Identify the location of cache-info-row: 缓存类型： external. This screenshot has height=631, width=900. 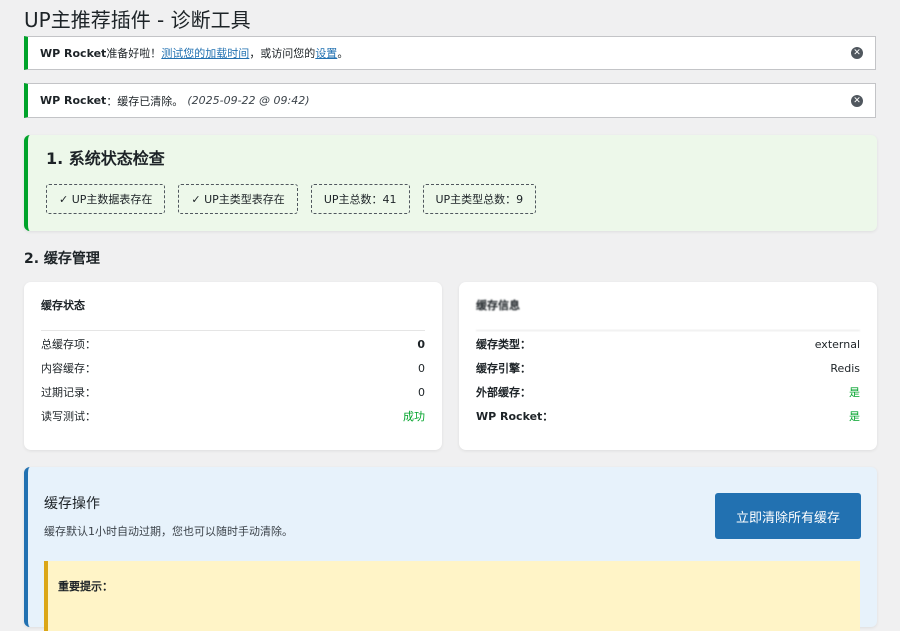
(668, 344).